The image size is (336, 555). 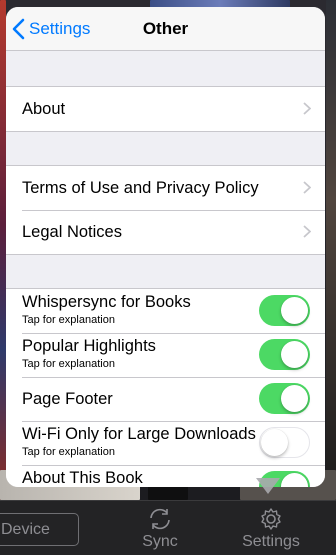 What do you see at coordinates (165, 355) in the screenshot?
I see `list-item-popular-highlights: Popular Highlights Tap for explanation` at bounding box center [165, 355].